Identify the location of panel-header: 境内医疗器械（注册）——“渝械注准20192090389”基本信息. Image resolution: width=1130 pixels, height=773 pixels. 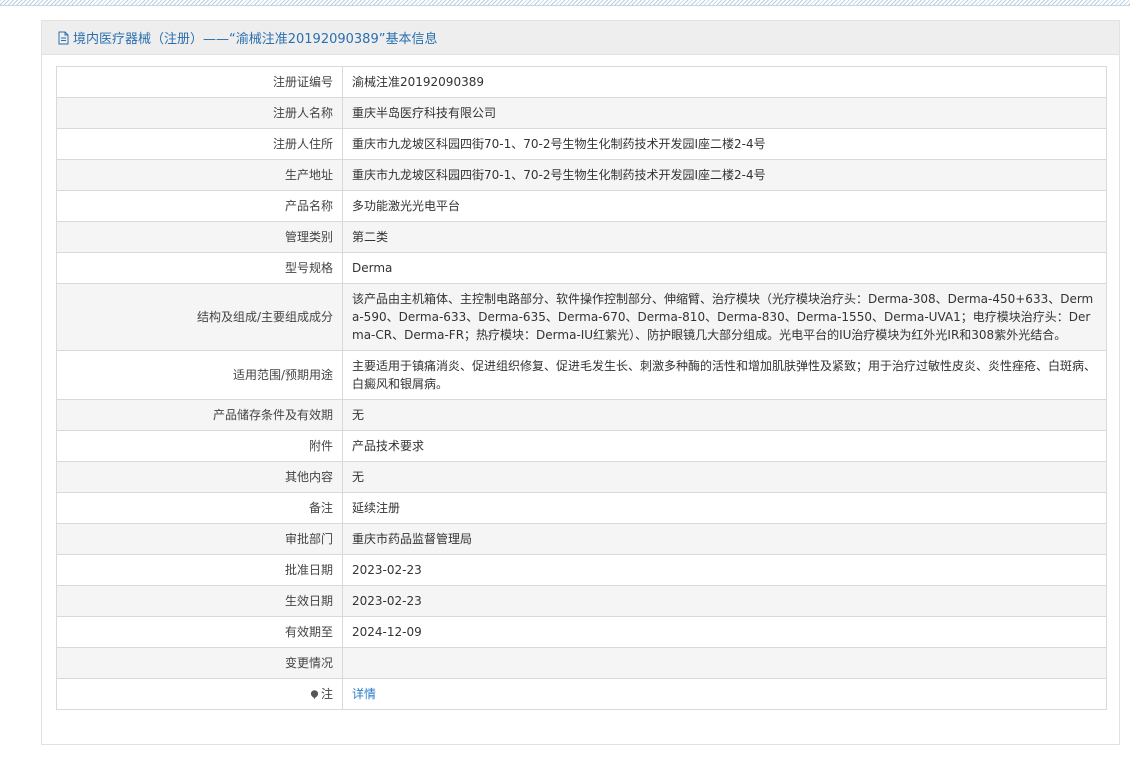
(580, 38).